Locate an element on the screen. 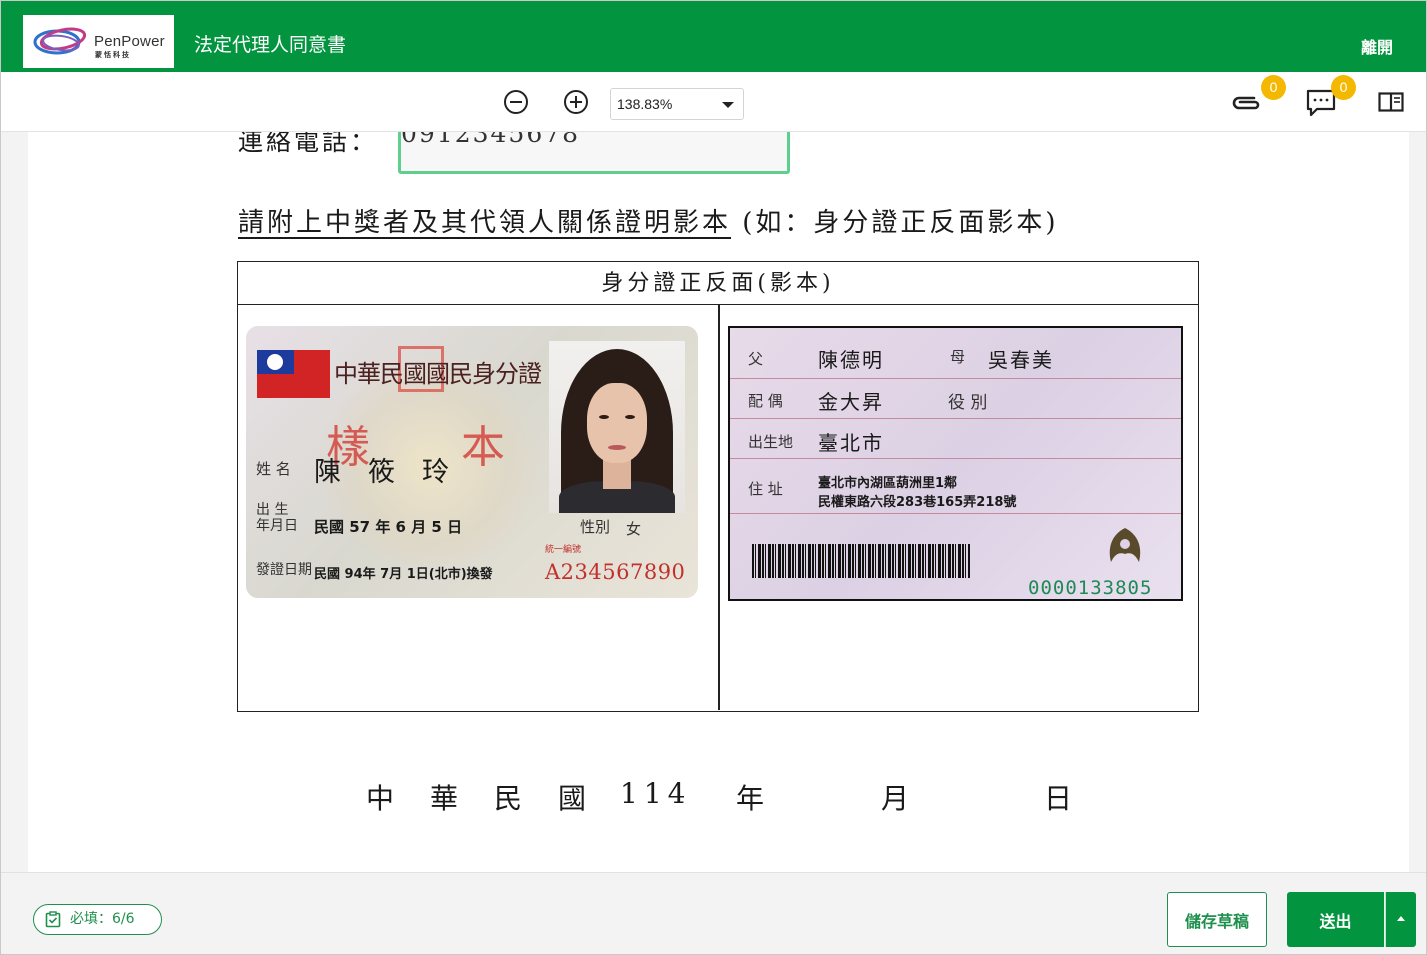 This screenshot has width=1427, height=955. id-table-header: 身分證正反面(影本) is located at coordinates (718, 283).